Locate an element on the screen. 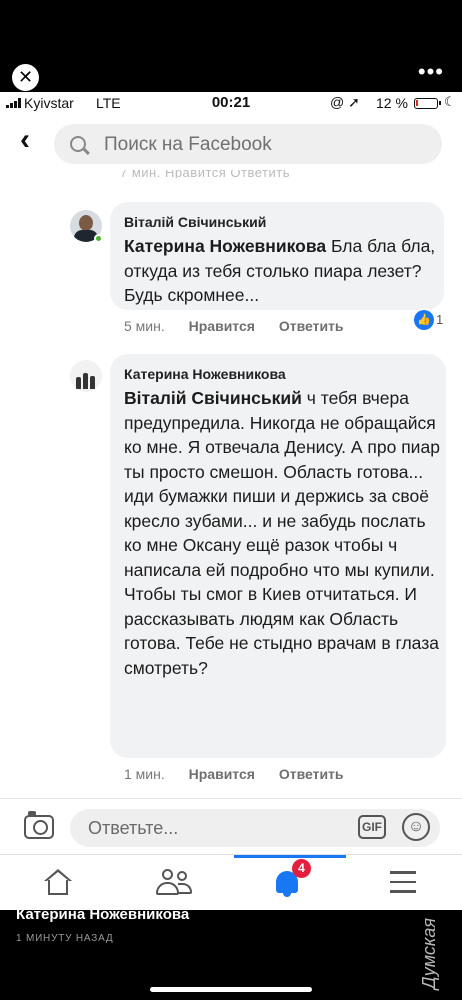 The height and width of the screenshot is (1000, 462). battery-percent: 12 % is located at coordinates (392, 103).